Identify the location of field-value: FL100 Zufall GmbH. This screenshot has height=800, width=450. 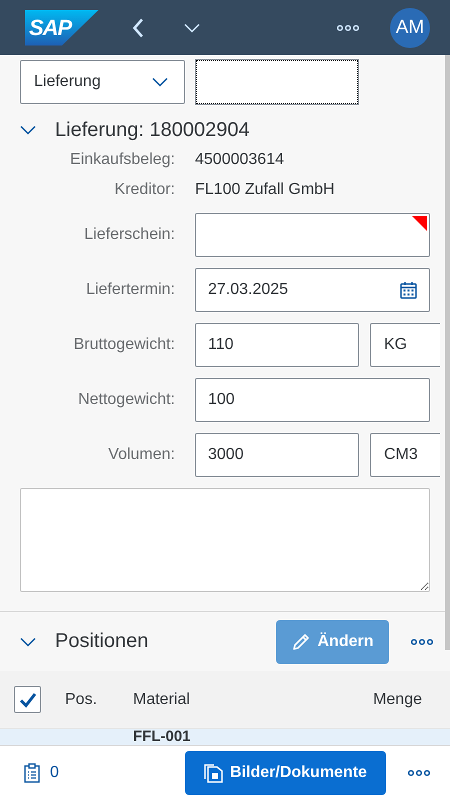
(265, 190).